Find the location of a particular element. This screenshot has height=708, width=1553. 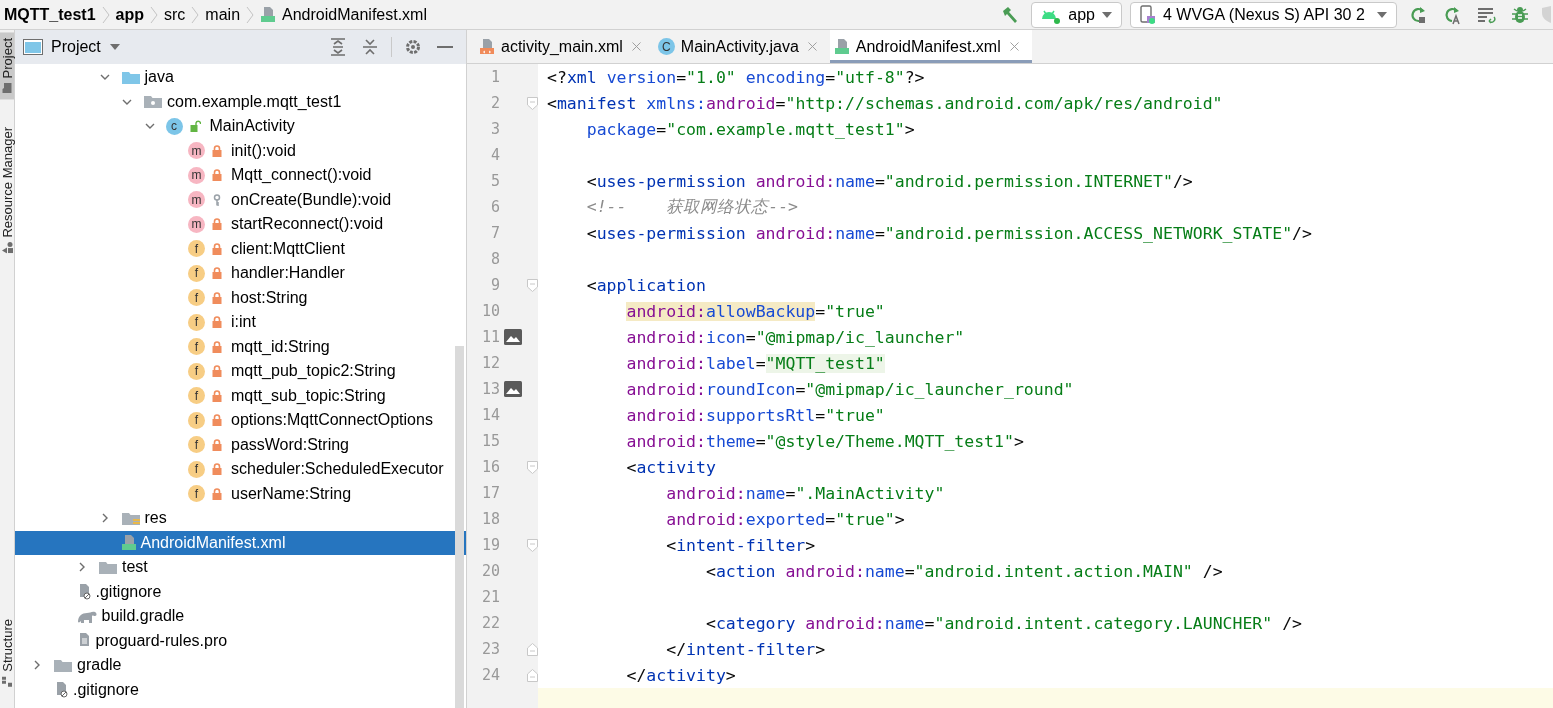

tree-item: java is located at coordinates (240, 77).